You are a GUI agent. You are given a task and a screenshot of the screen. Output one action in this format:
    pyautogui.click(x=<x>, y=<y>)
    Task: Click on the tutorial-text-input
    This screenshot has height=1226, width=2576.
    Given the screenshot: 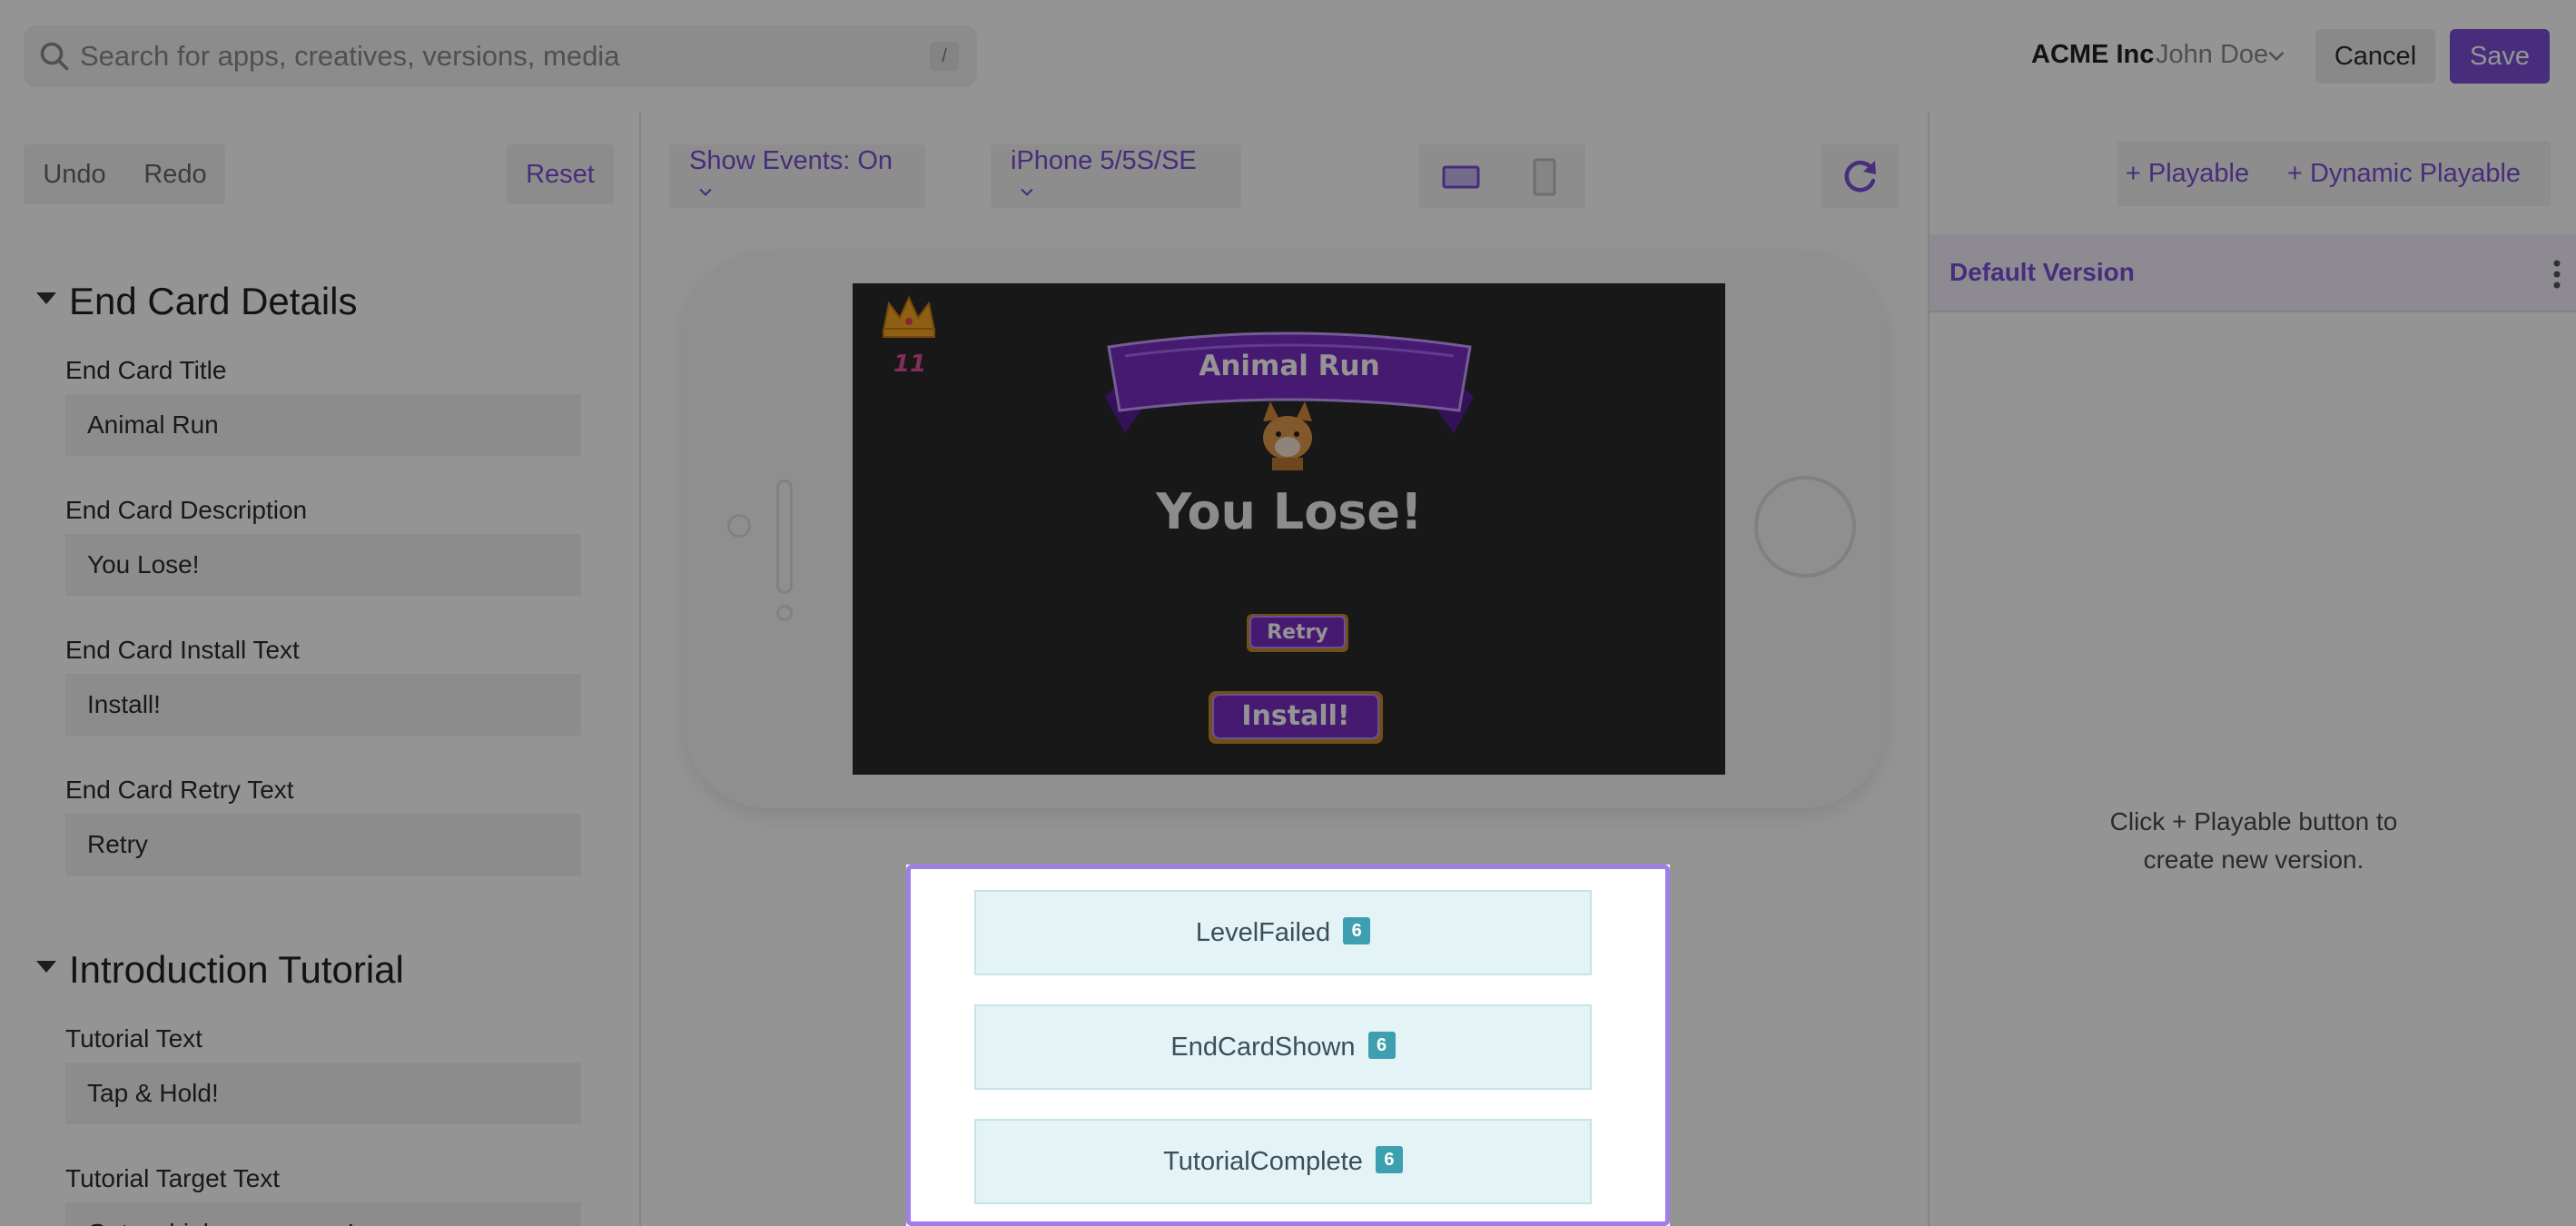 What is the action you would take?
    pyautogui.click(x=323, y=1093)
    